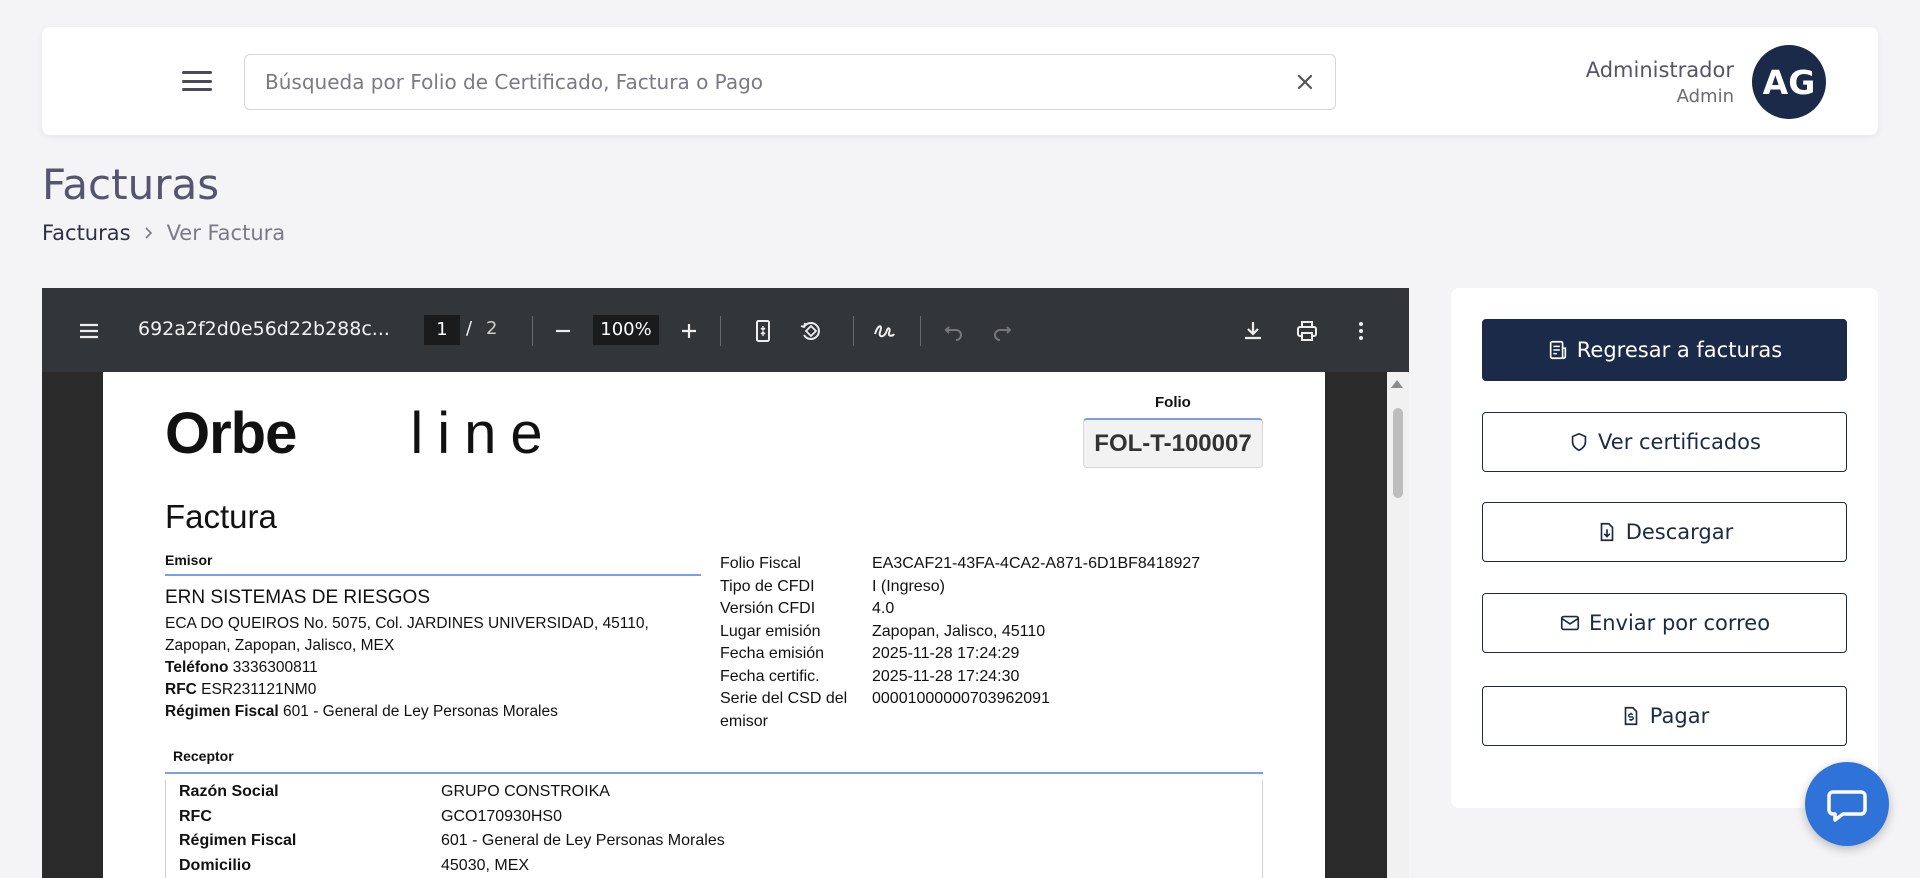 The height and width of the screenshot is (878, 1920). Describe the element at coordinates (1570, 623) in the screenshot. I see `mail-icon` at that location.